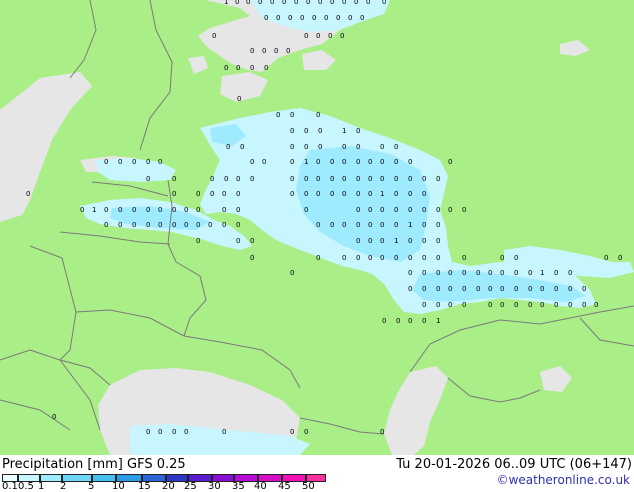  Describe the element at coordinates (575, 48) in the screenshot. I see `arctic-small-sea` at that location.